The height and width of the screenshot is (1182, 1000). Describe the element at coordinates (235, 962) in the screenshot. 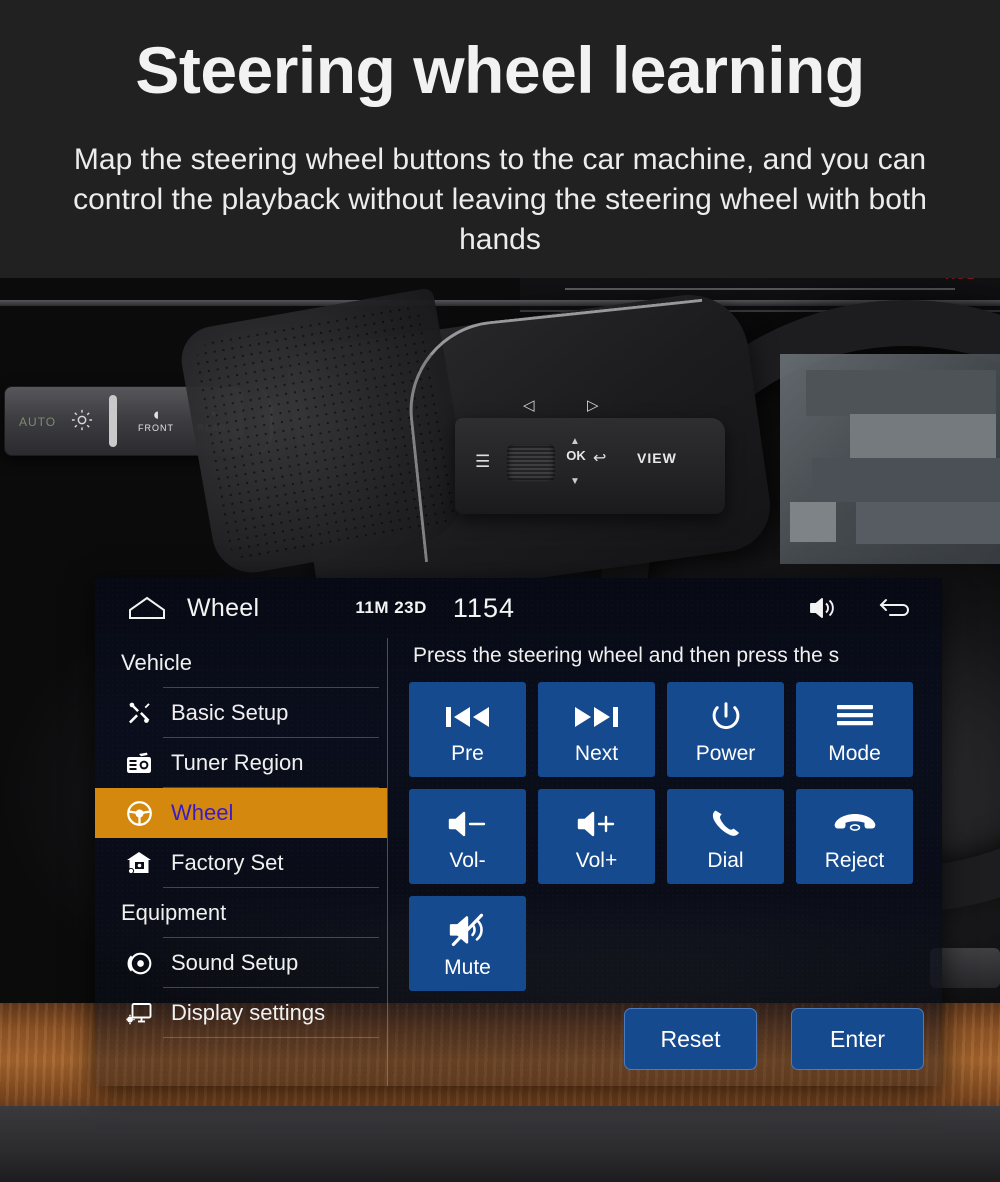

I see `sidebar-item-label: Sound Setup` at that location.